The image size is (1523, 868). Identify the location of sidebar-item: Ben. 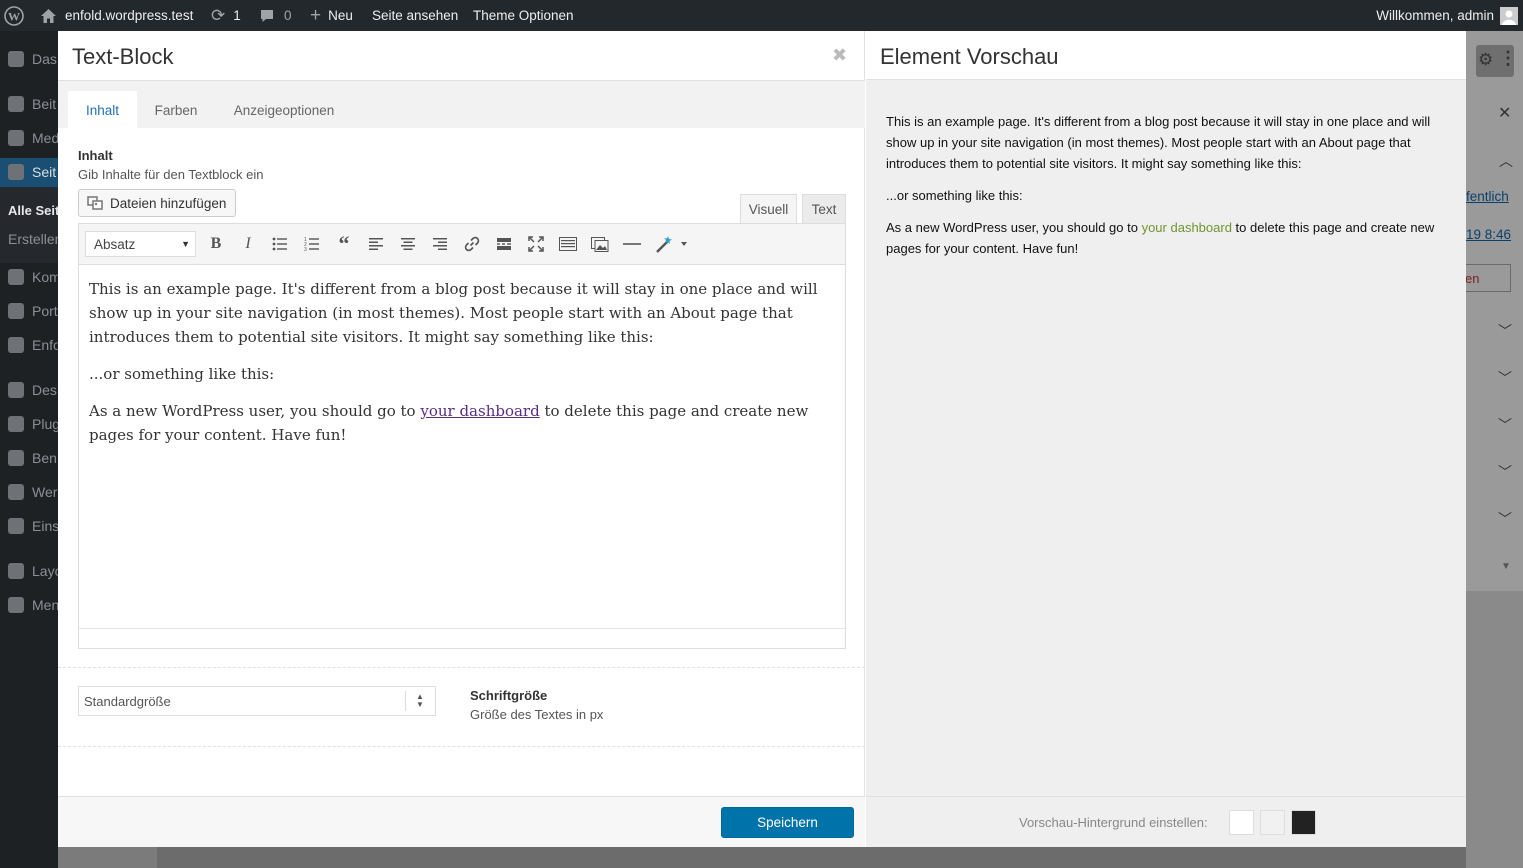
(32, 458).